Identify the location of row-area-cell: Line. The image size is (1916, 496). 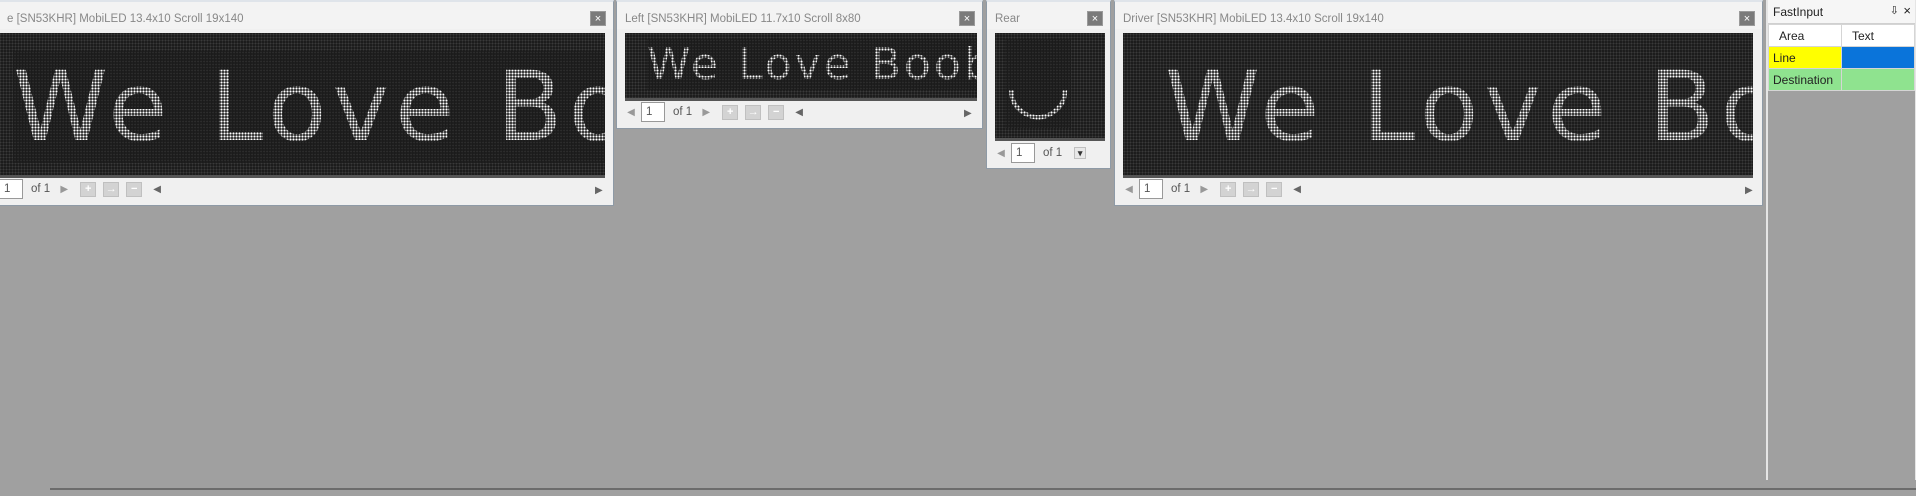
(1805, 57).